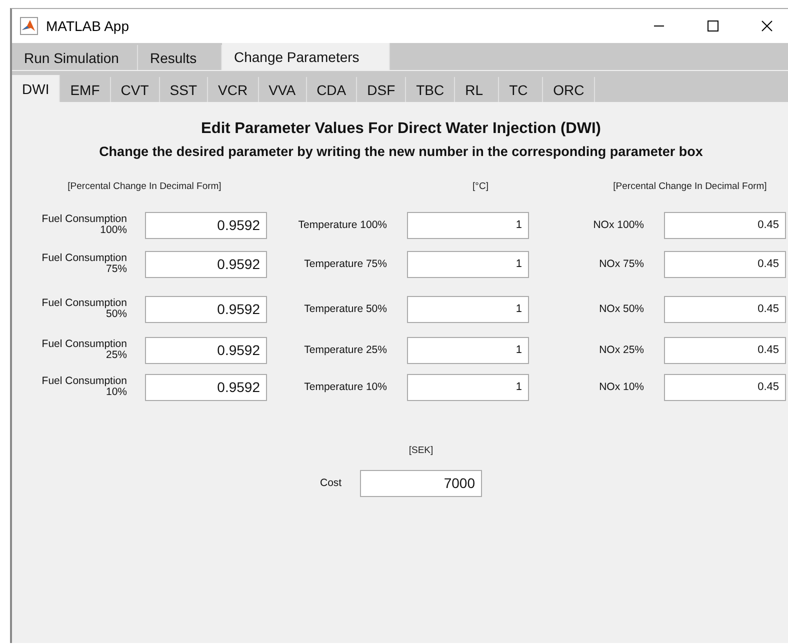  I want to click on instruction-text: Change the desired parameter by writing the new number in the corresponding parameter box, so click(401, 151).